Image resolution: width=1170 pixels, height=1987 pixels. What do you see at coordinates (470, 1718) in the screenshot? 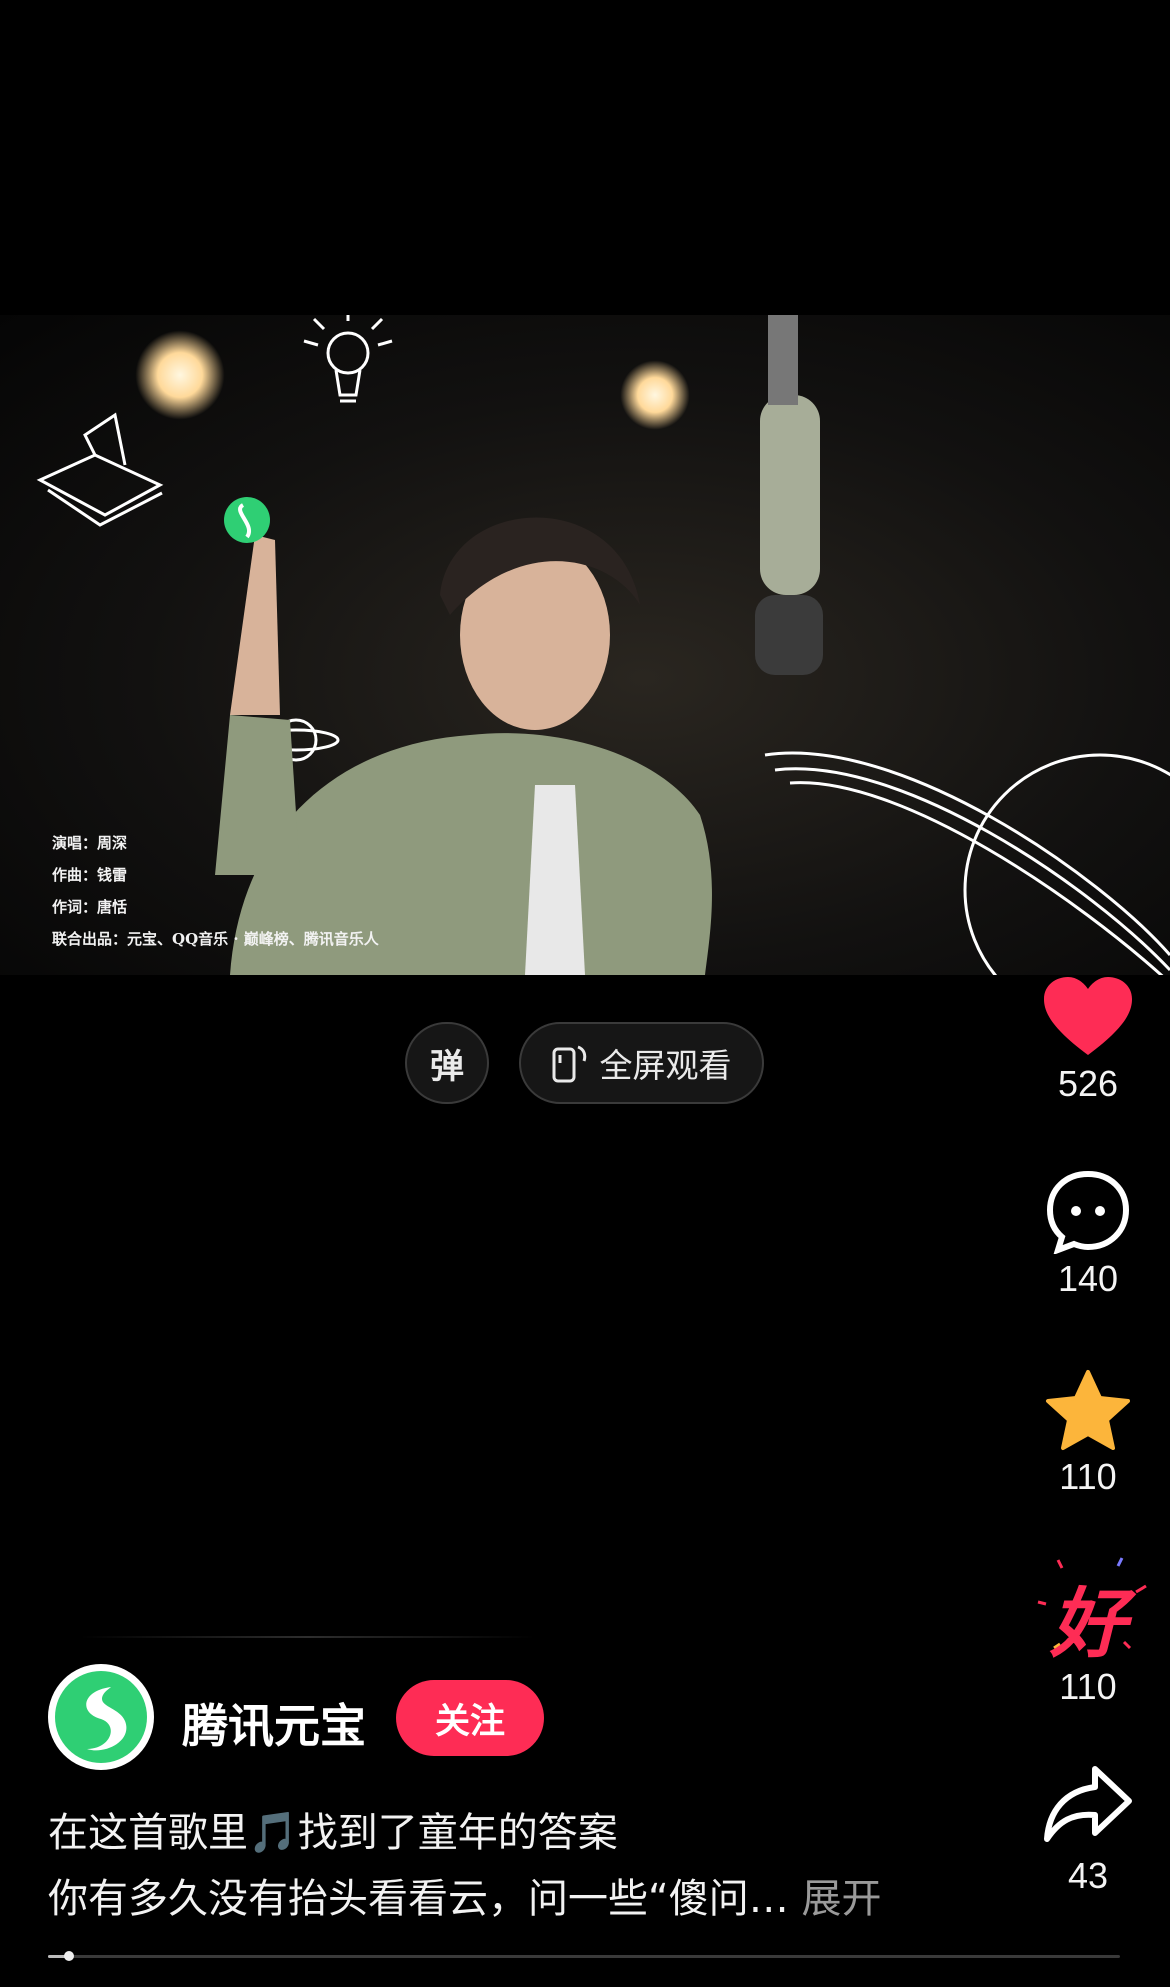
I see `follow-button: 关注` at bounding box center [470, 1718].